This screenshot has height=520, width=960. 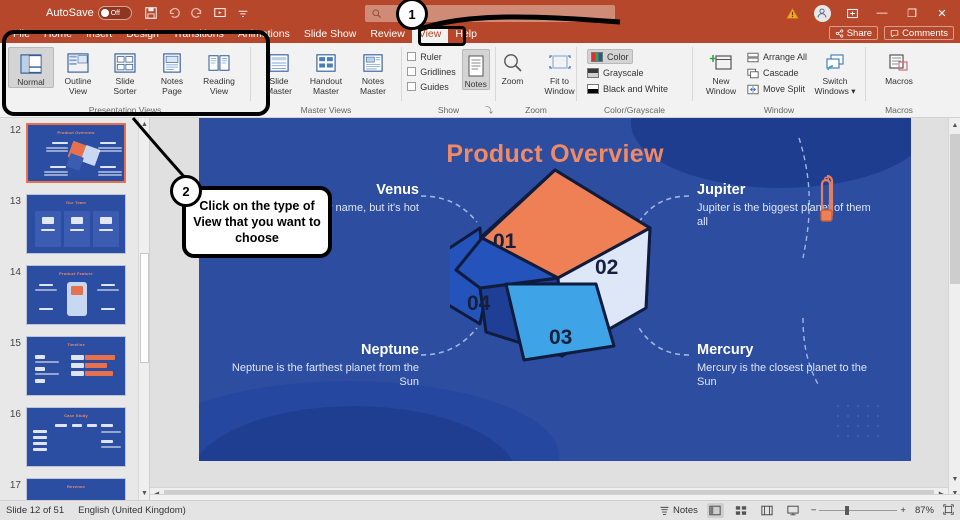 What do you see at coordinates (186, 191) in the screenshot?
I see `annotation-badge-2: 2` at bounding box center [186, 191].